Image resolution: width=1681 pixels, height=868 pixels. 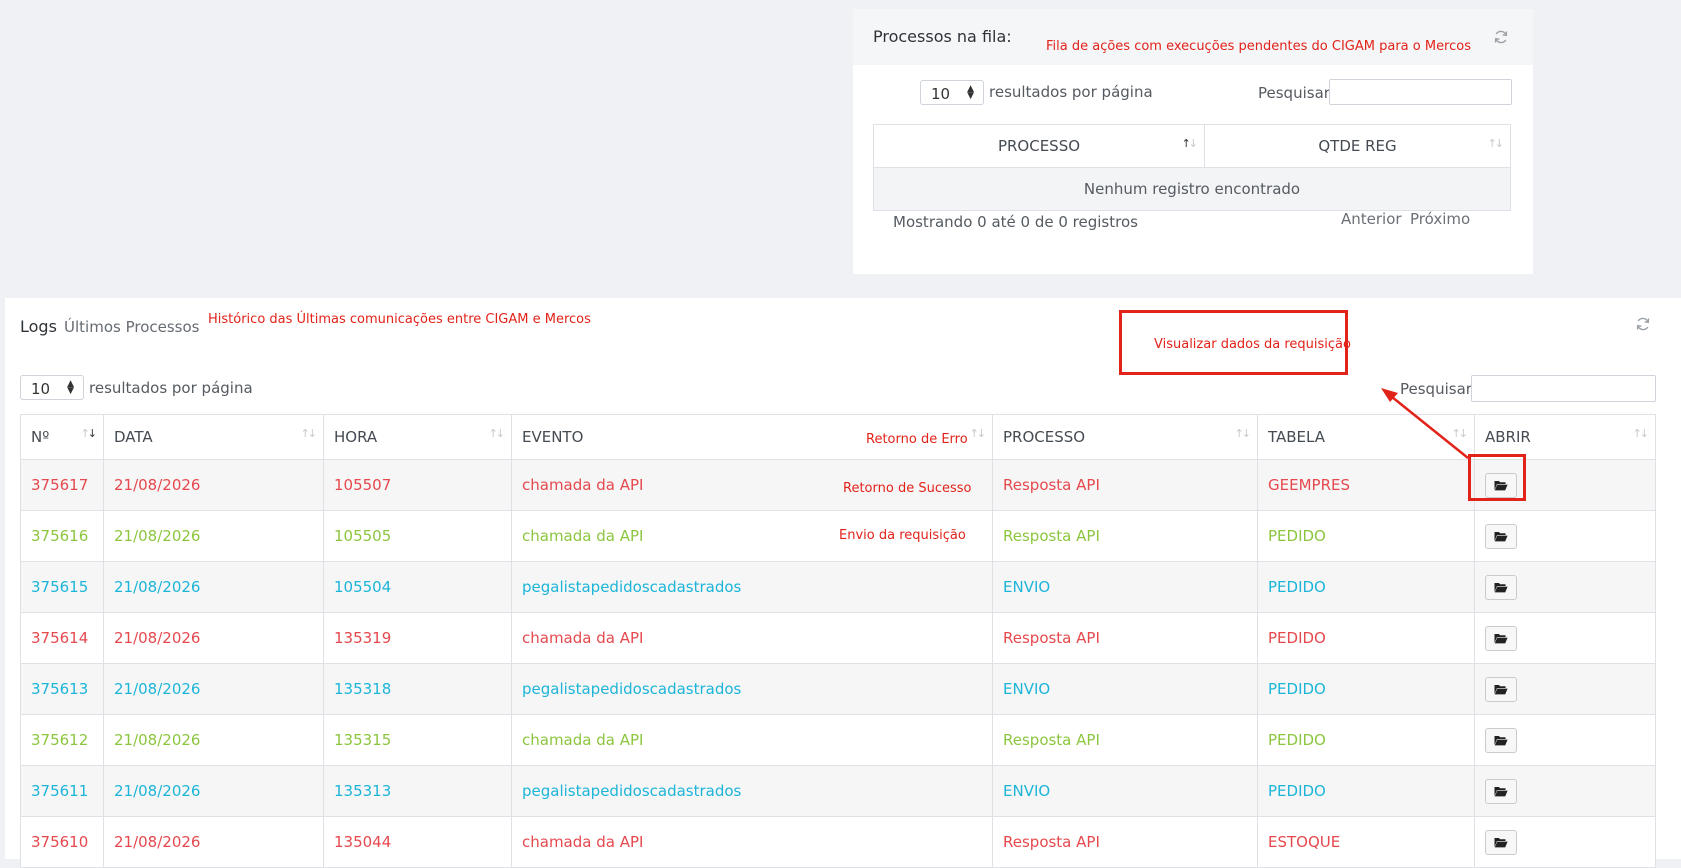 What do you see at coordinates (62, 740) in the screenshot?
I see `cell-num: 375612` at bounding box center [62, 740].